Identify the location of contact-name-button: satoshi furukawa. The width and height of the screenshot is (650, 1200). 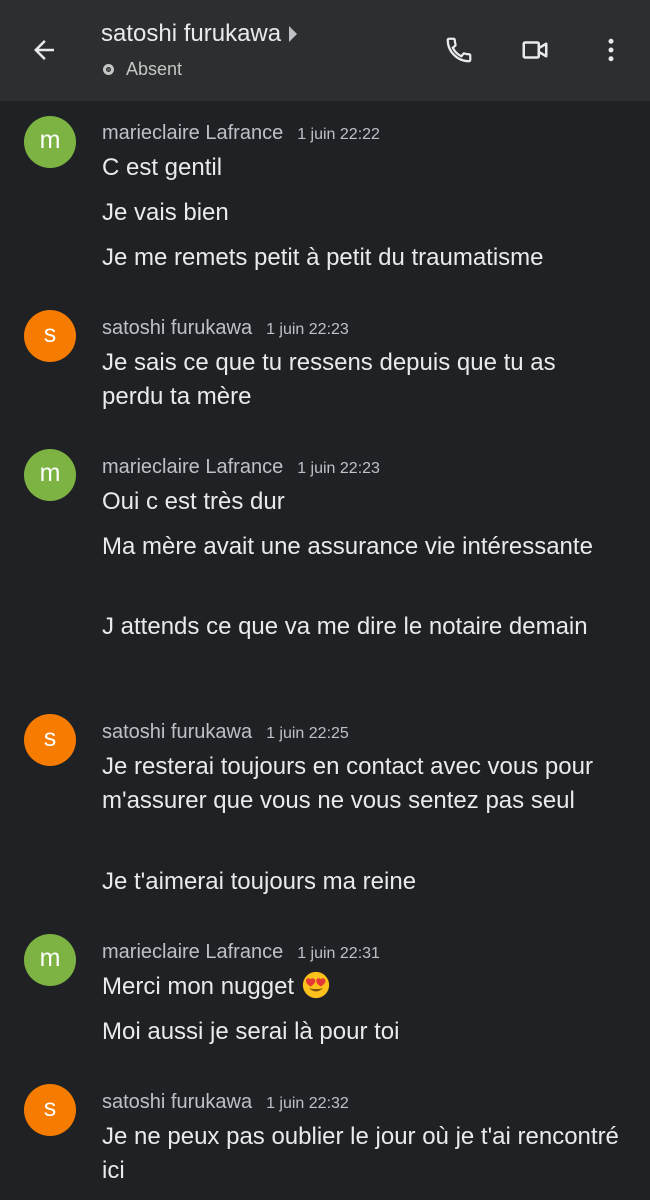
(199, 34).